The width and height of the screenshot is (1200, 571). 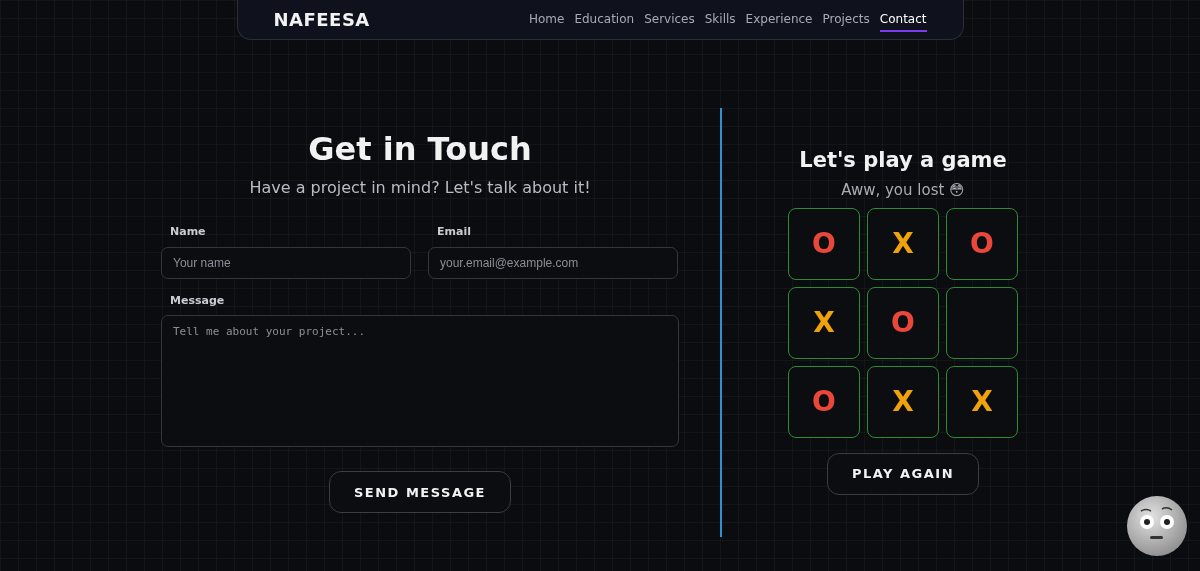 What do you see at coordinates (188, 232) in the screenshot?
I see `field-label: Name` at bounding box center [188, 232].